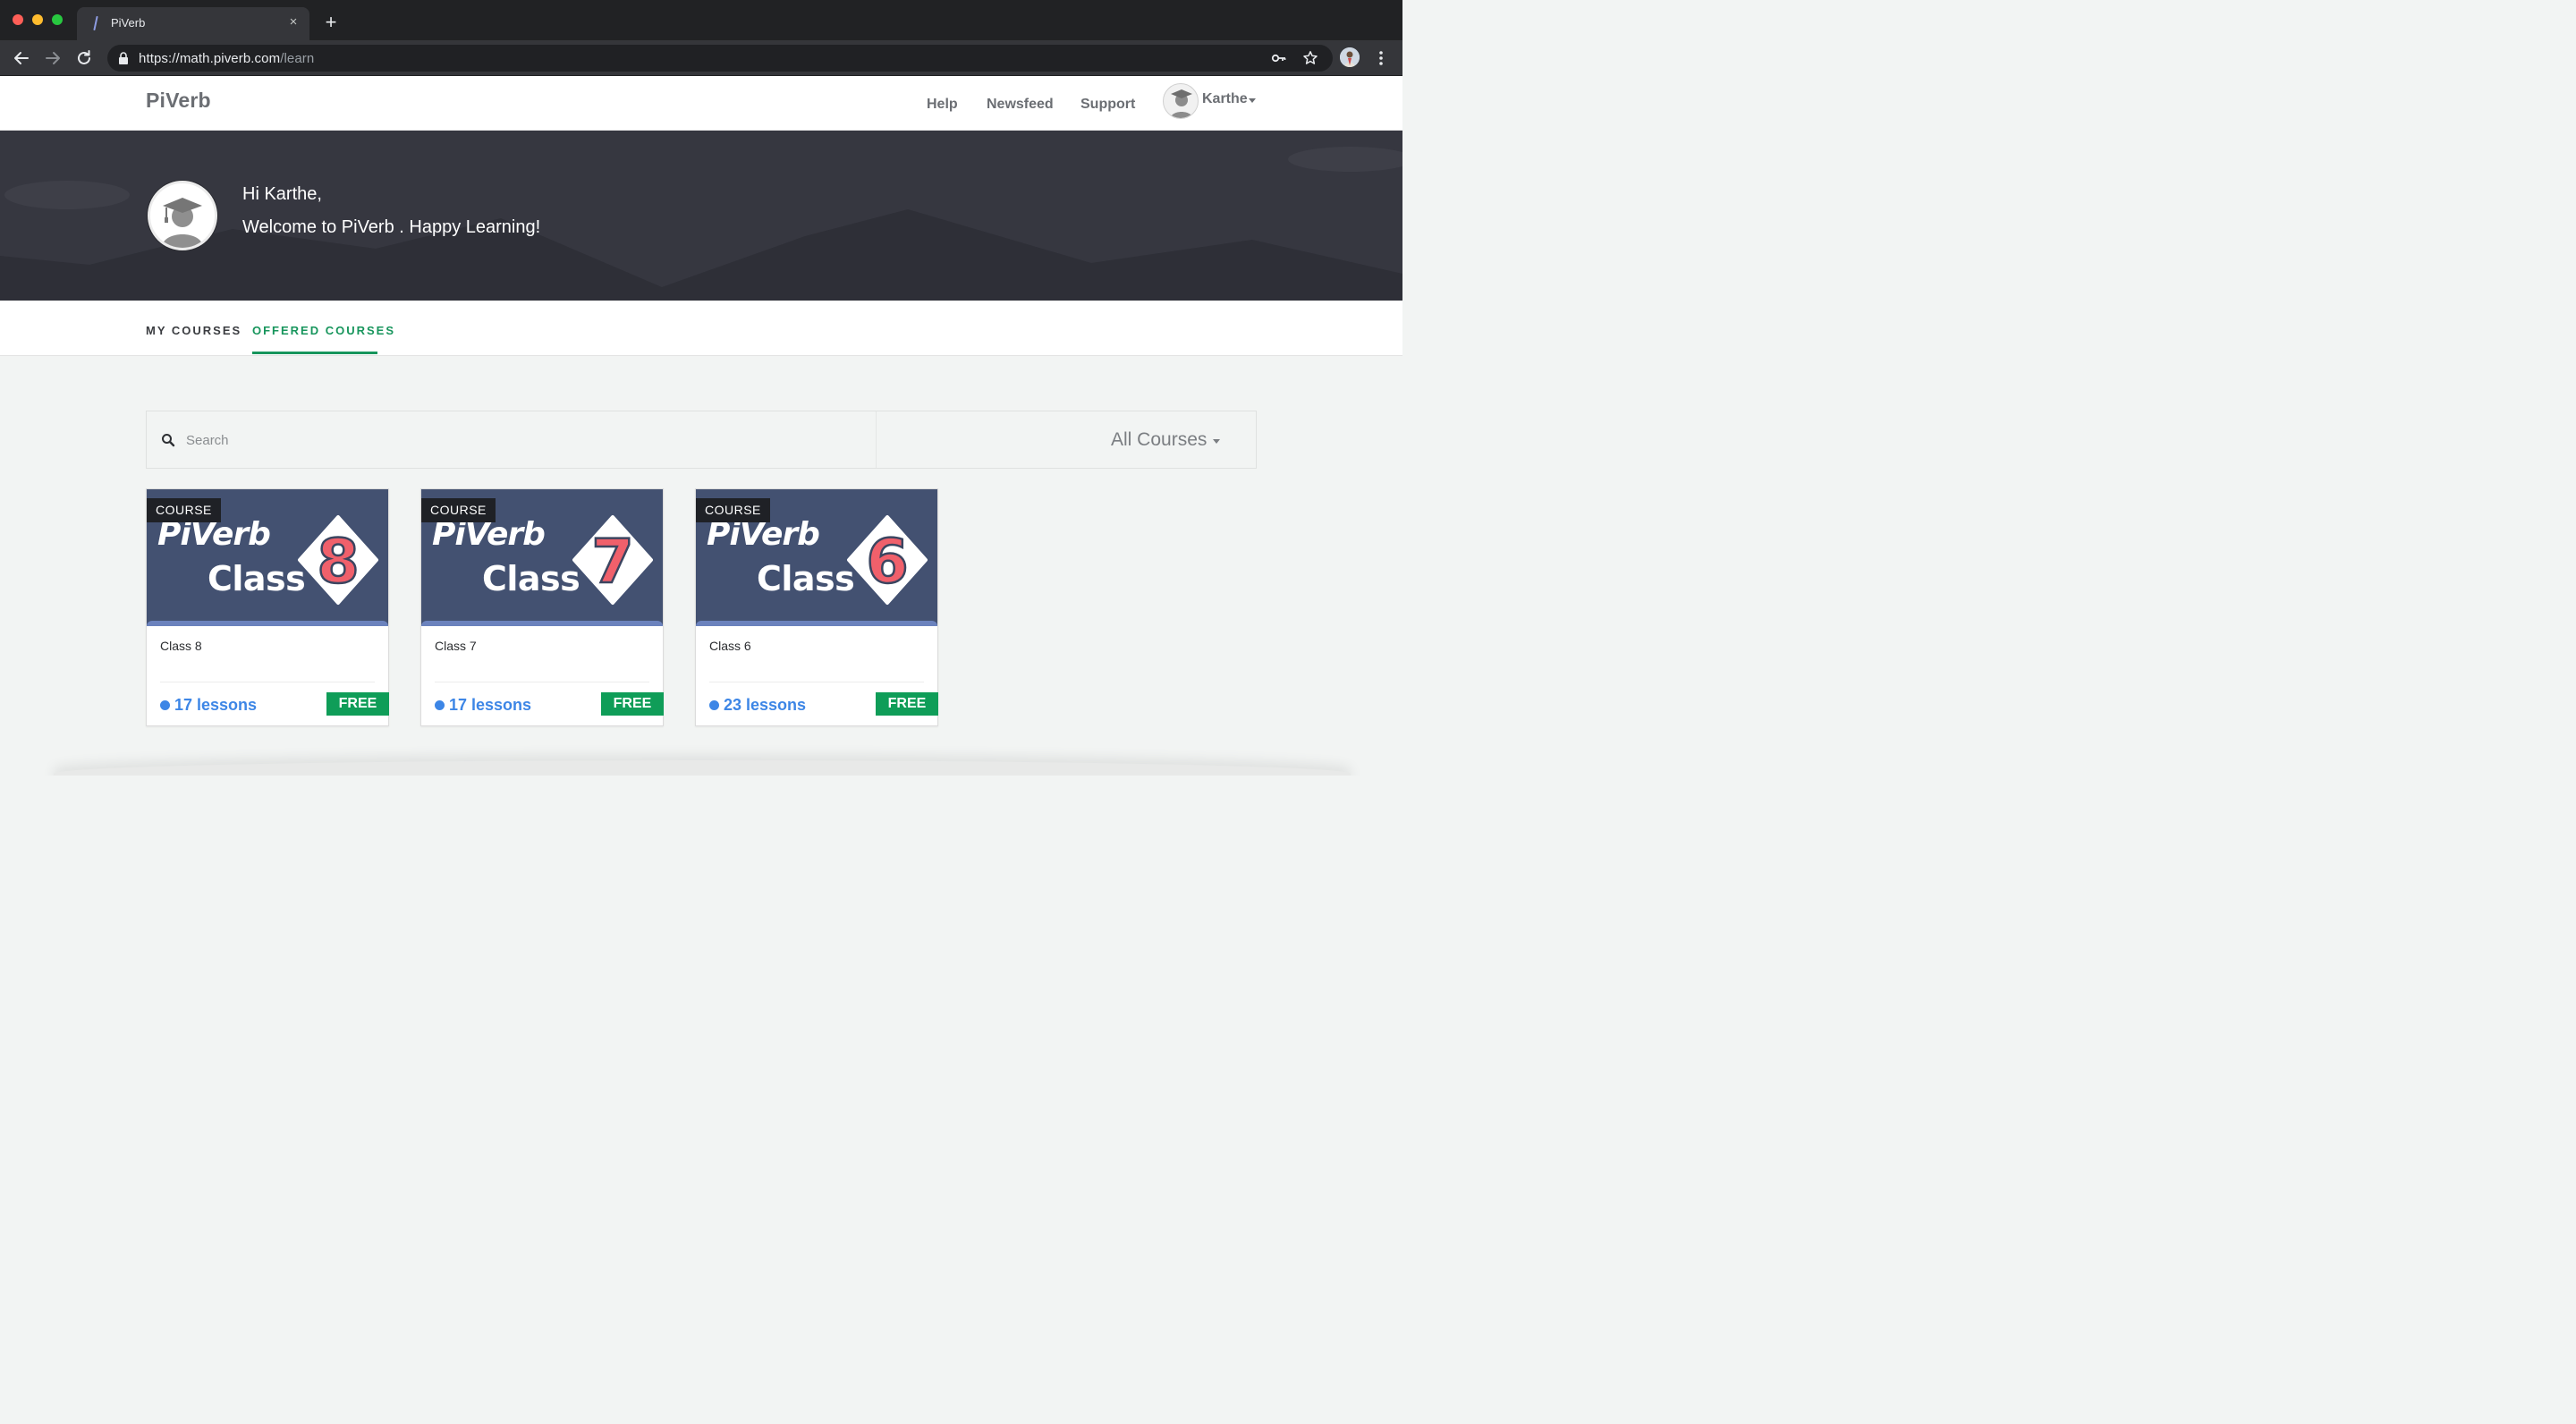 The height and width of the screenshot is (1424, 2576). Describe the element at coordinates (314, 353) in the screenshot. I see `active-tab-indicator` at that location.